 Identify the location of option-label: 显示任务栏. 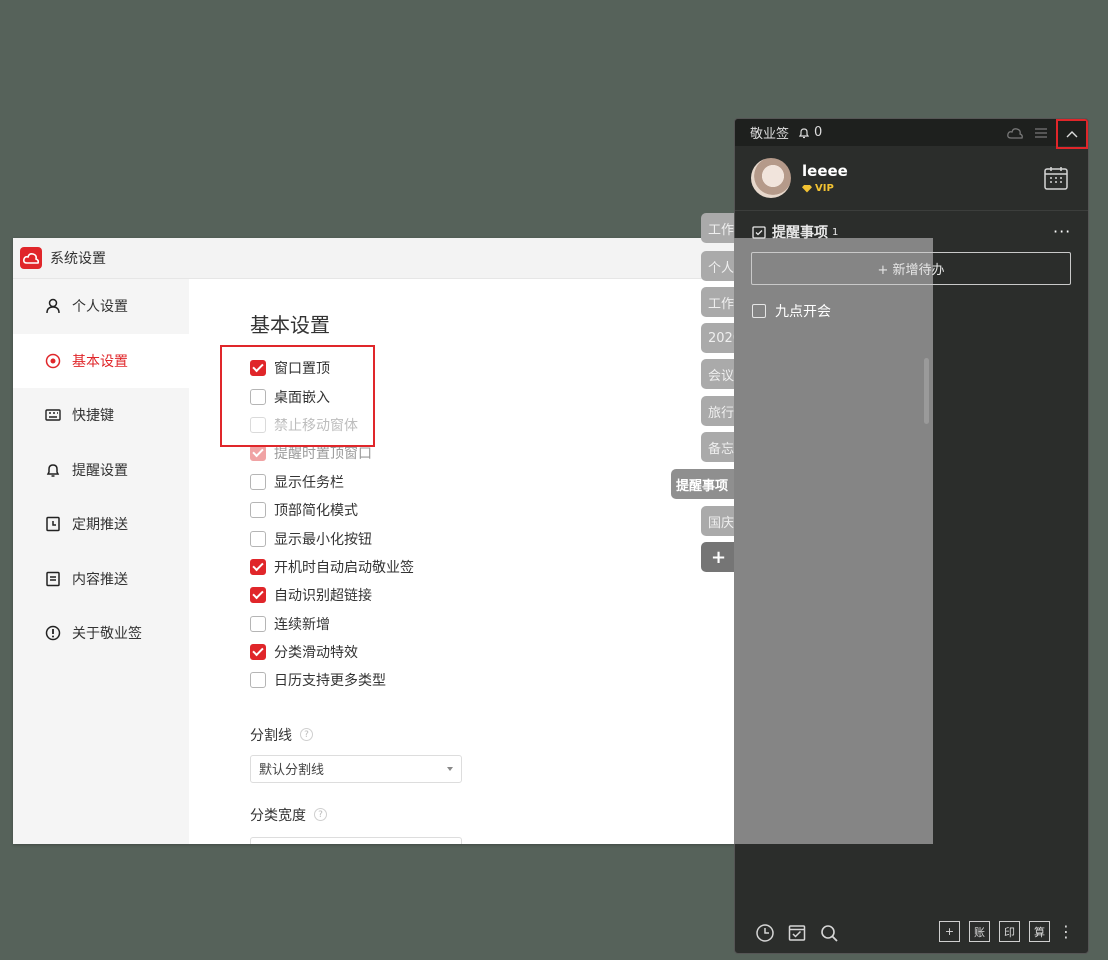
(309, 482).